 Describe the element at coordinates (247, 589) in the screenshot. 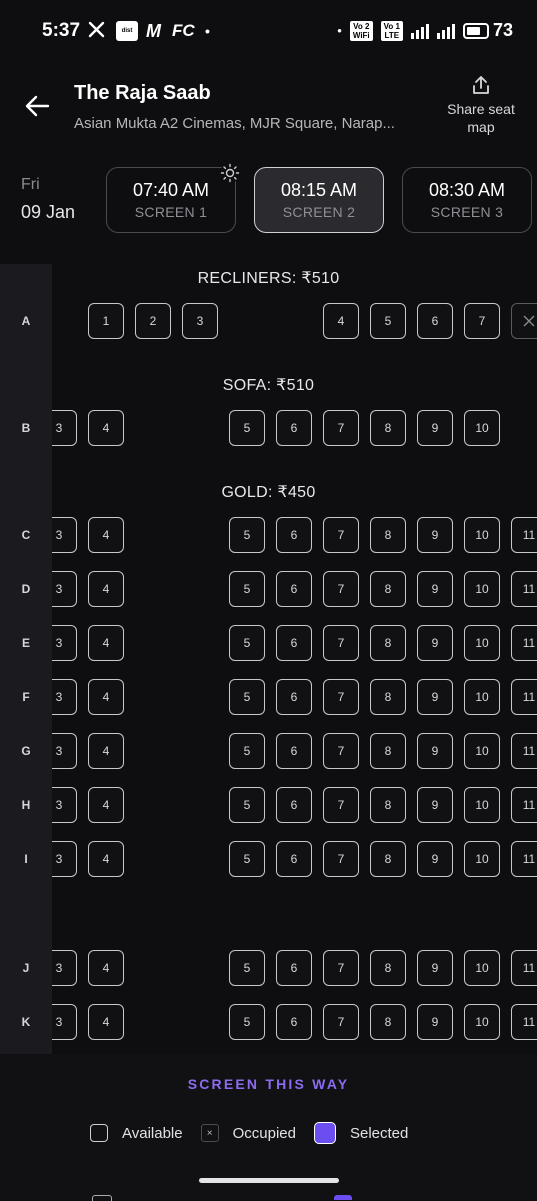

I see `seat-D5: 5` at that location.